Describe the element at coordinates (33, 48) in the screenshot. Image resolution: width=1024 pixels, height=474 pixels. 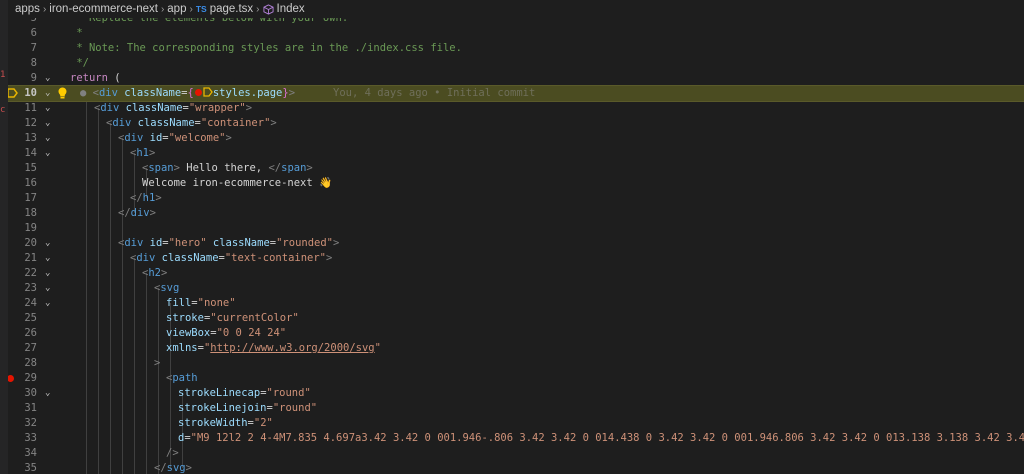
I see `line-number: 7` at that location.